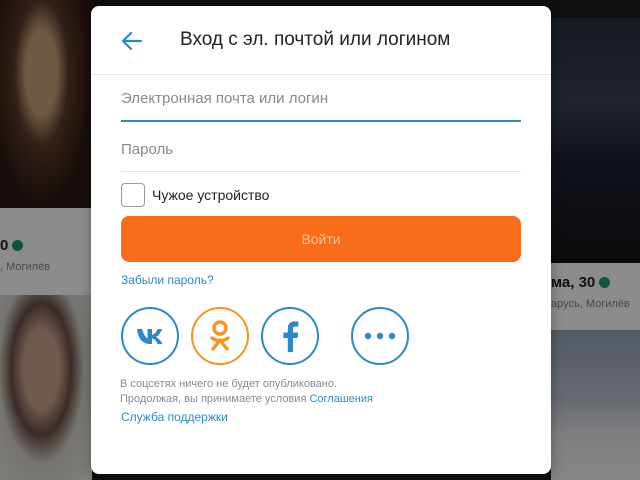 This screenshot has height=480, width=640. I want to click on foreign-device-label: Чужое устройство, so click(211, 195).